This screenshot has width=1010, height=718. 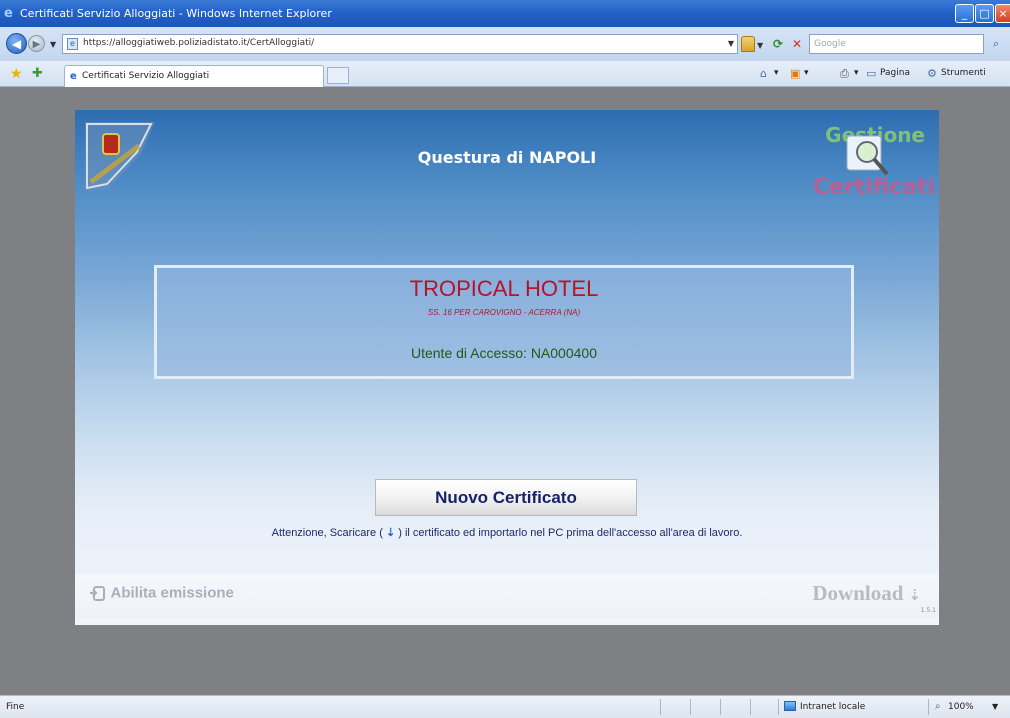 I want to click on print-dropdown: ▾, so click(x=856, y=73).